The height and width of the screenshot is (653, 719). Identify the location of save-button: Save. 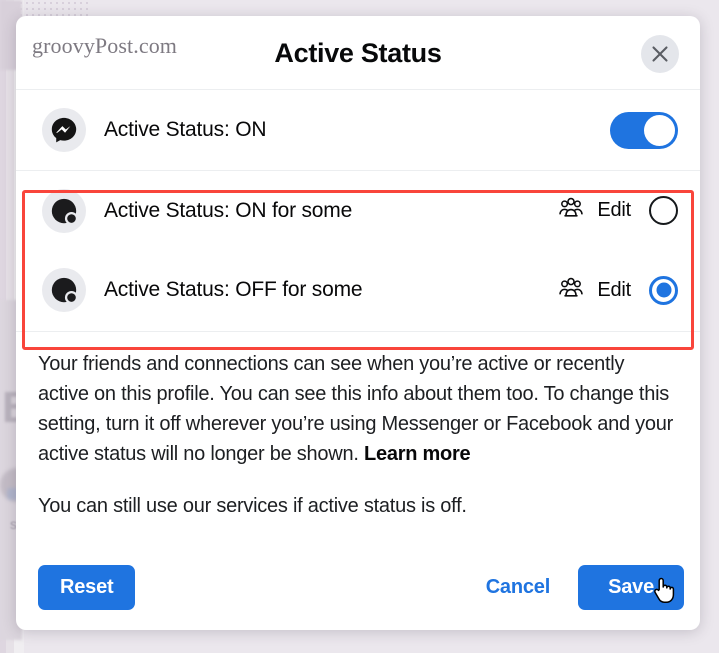
(631, 587).